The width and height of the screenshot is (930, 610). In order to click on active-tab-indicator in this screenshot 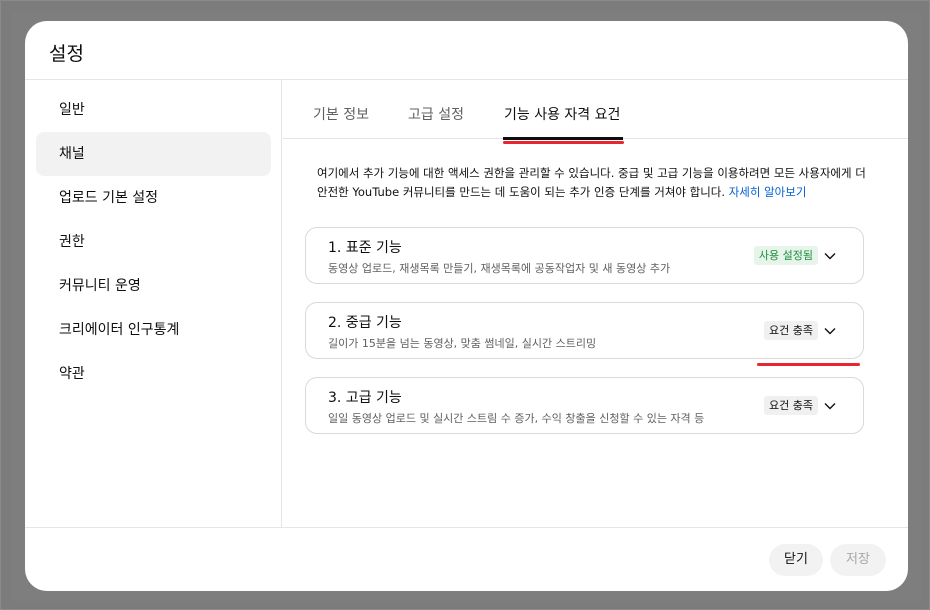, I will do `click(563, 138)`.